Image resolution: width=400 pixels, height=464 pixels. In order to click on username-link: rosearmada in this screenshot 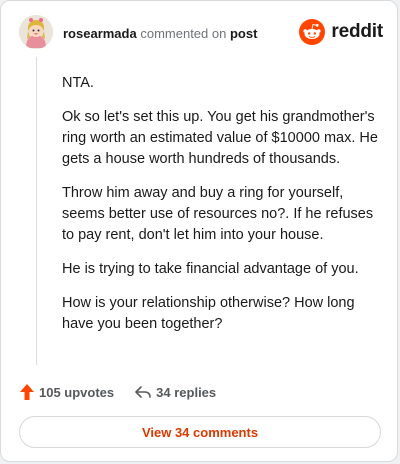, I will do `click(100, 33)`.